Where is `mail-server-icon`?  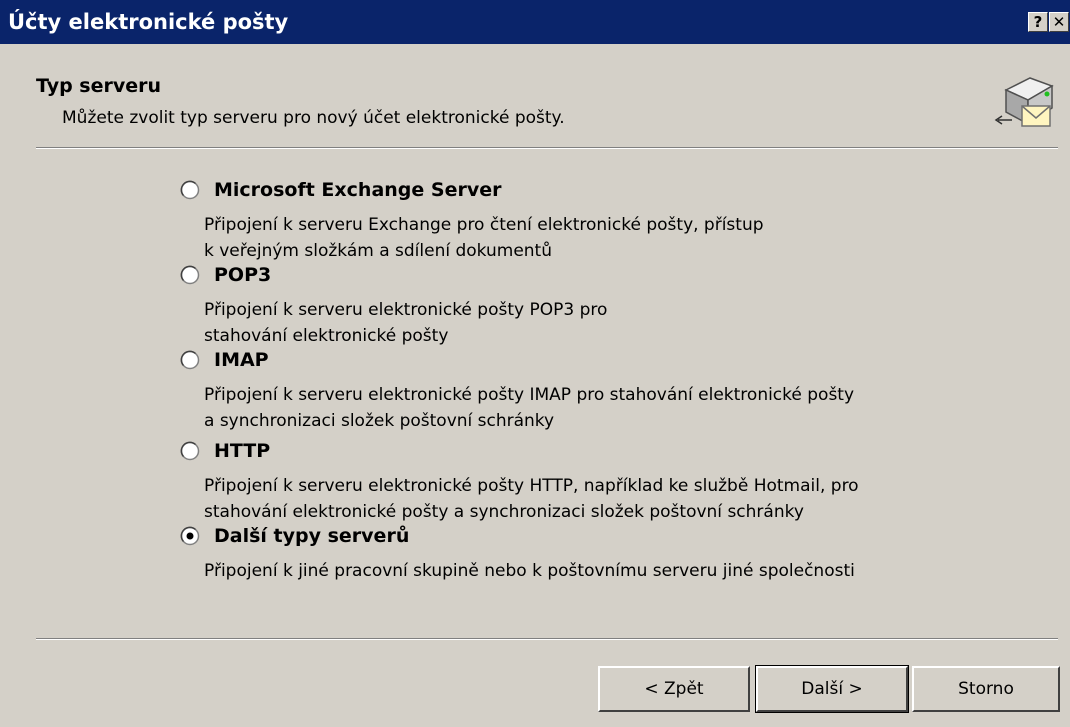
mail-server-icon is located at coordinates (1024, 102).